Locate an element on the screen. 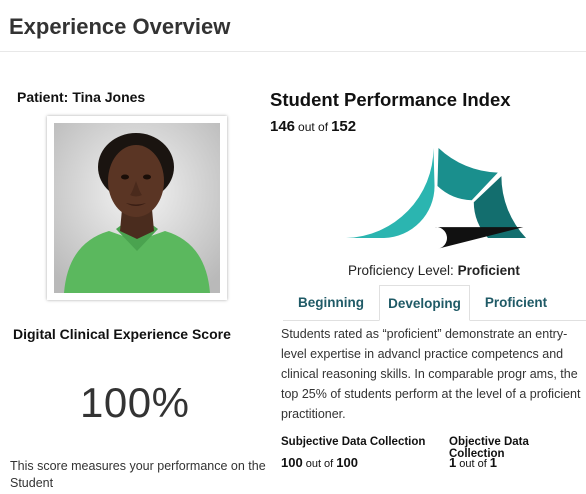 The width and height of the screenshot is (586, 494). spi-out-of: out of is located at coordinates (313, 127).